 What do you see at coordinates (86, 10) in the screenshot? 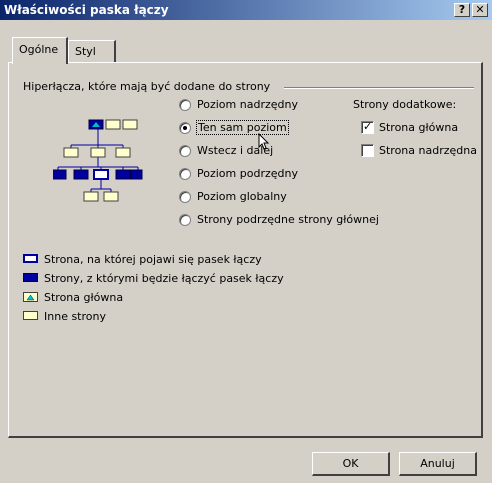
I see `window-title: Właściwości paska łączy` at bounding box center [86, 10].